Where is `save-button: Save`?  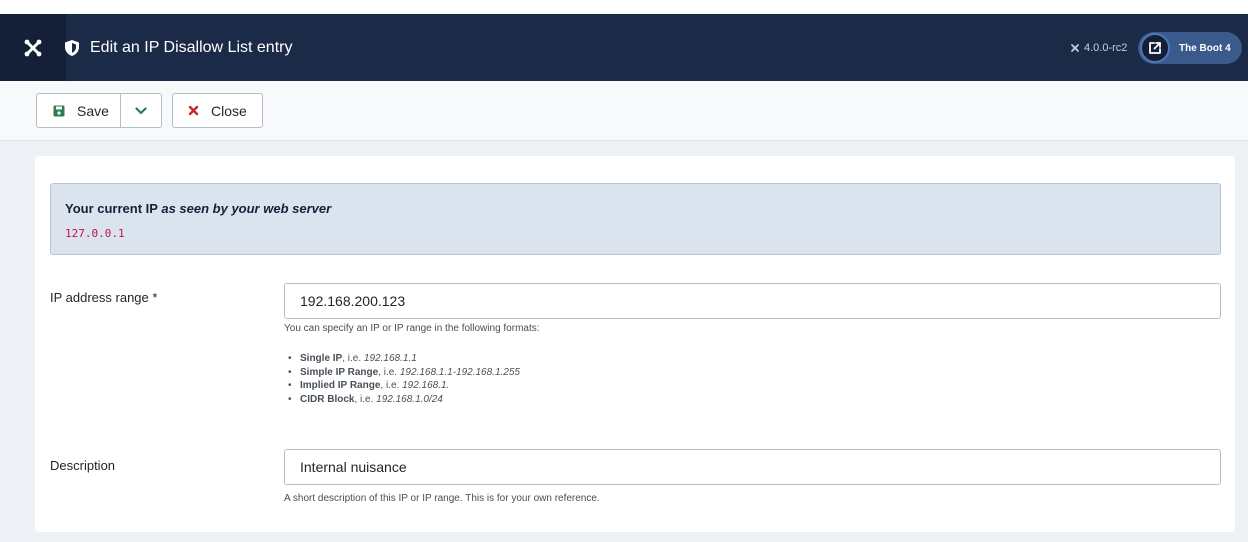
save-button: Save is located at coordinates (78, 110).